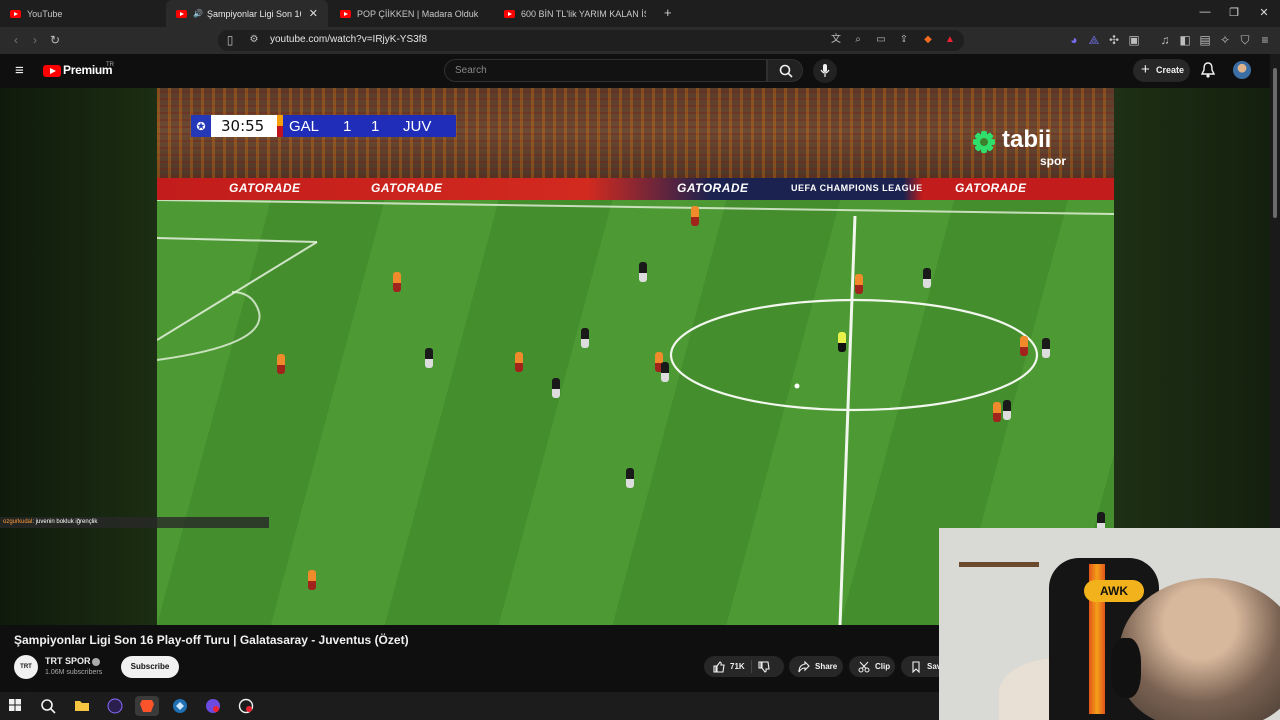 The height and width of the screenshot is (720, 1280). I want to click on wallet-icon: ▤, so click(1205, 40).